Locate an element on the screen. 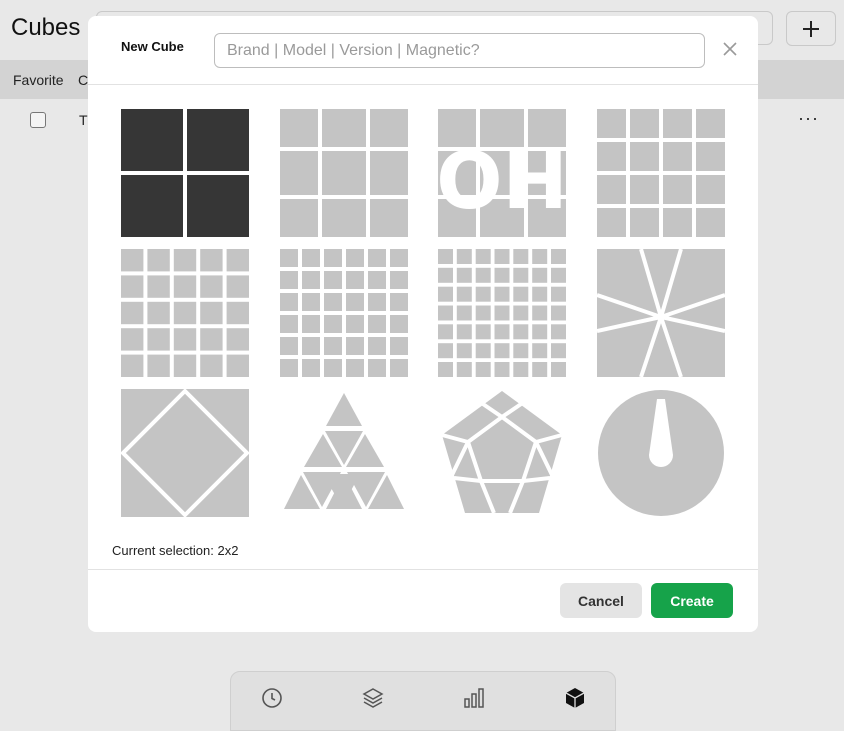  puzzle-tile-4x4 is located at coordinates (661, 173).